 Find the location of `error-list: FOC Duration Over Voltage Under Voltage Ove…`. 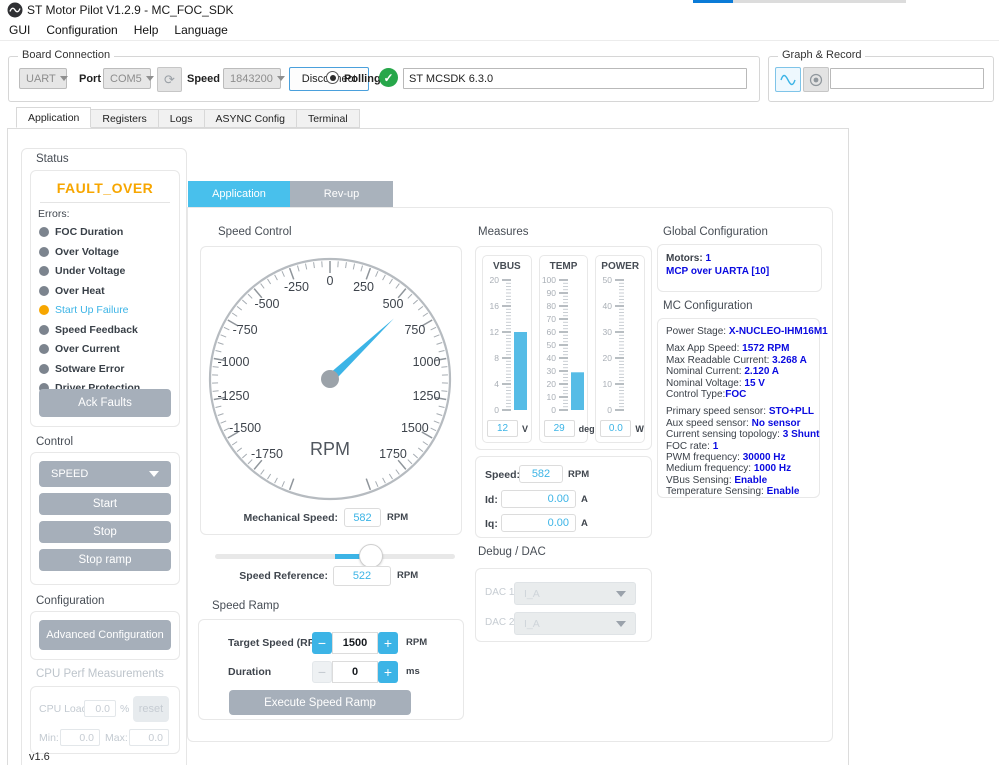

error-list: FOC Duration Over Voltage Under Voltage Ove… is located at coordinates (109, 310).